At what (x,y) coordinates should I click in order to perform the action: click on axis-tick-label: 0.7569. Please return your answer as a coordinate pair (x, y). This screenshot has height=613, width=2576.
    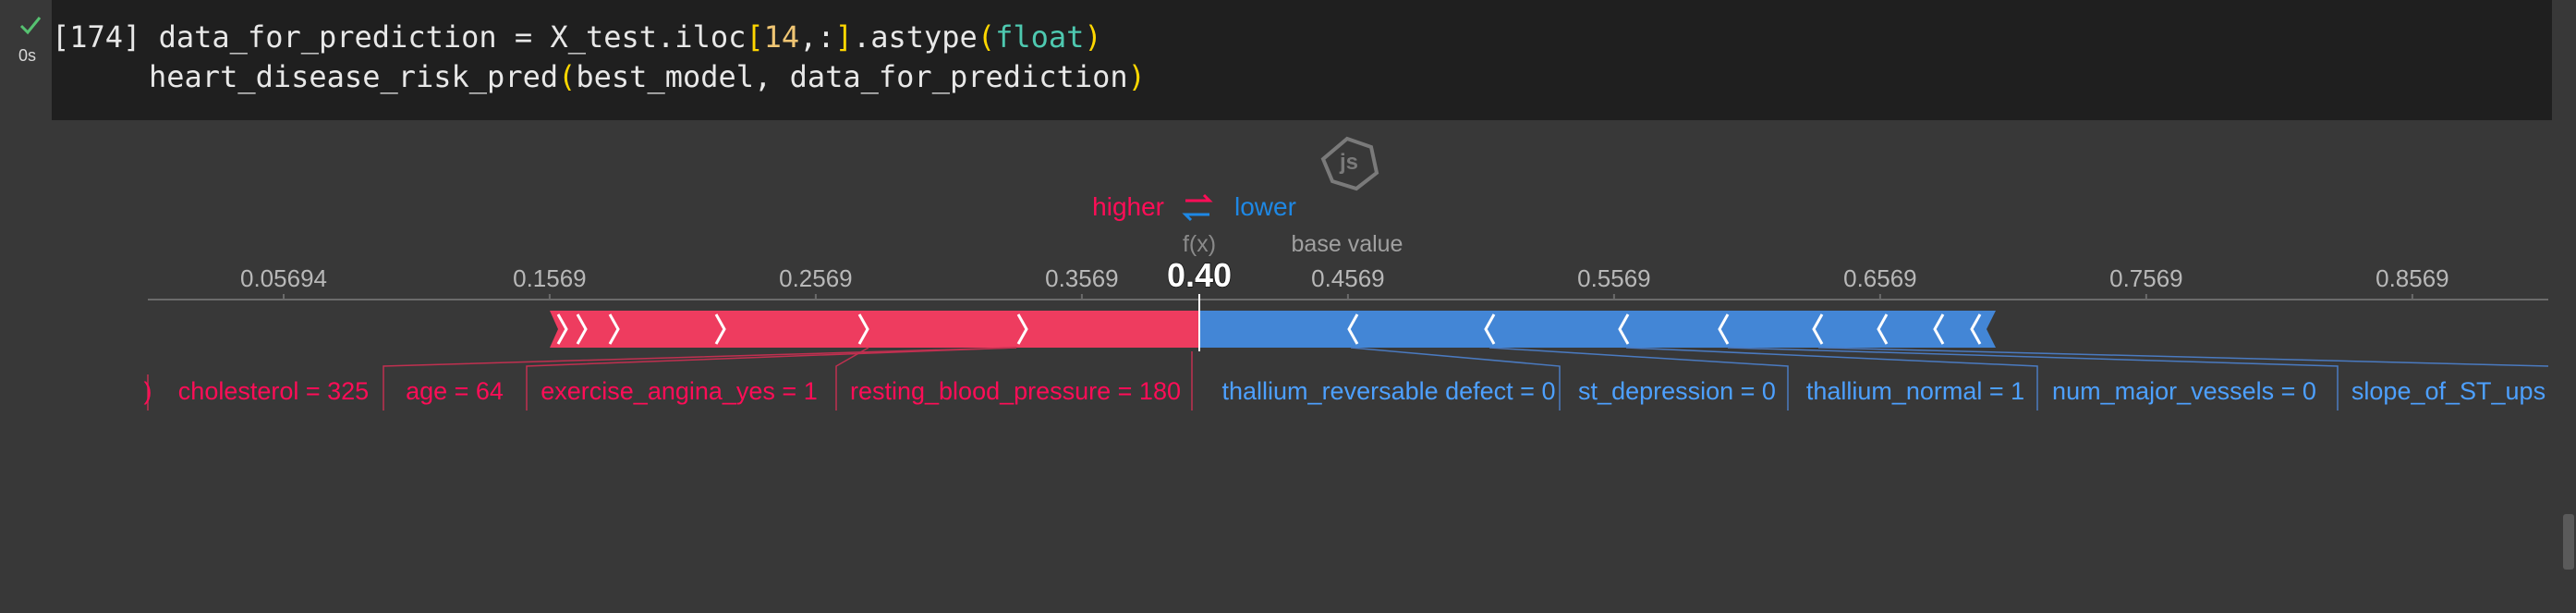
    Looking at the image, I should click on (2146, 278).